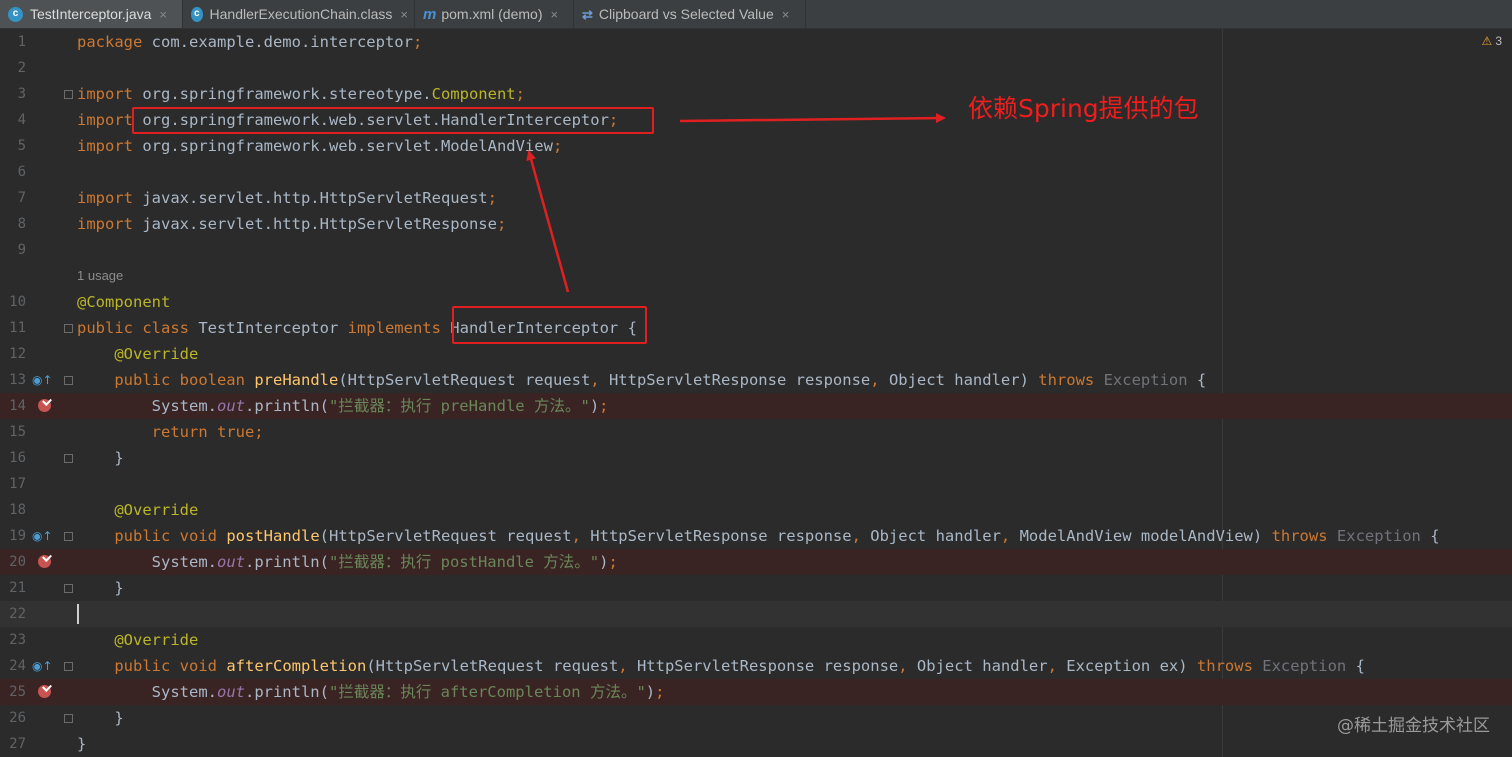  What do you see at coordinates (756, 250) in the screenshot?
I see `code-line: 9` at bounding box center [756, 250].